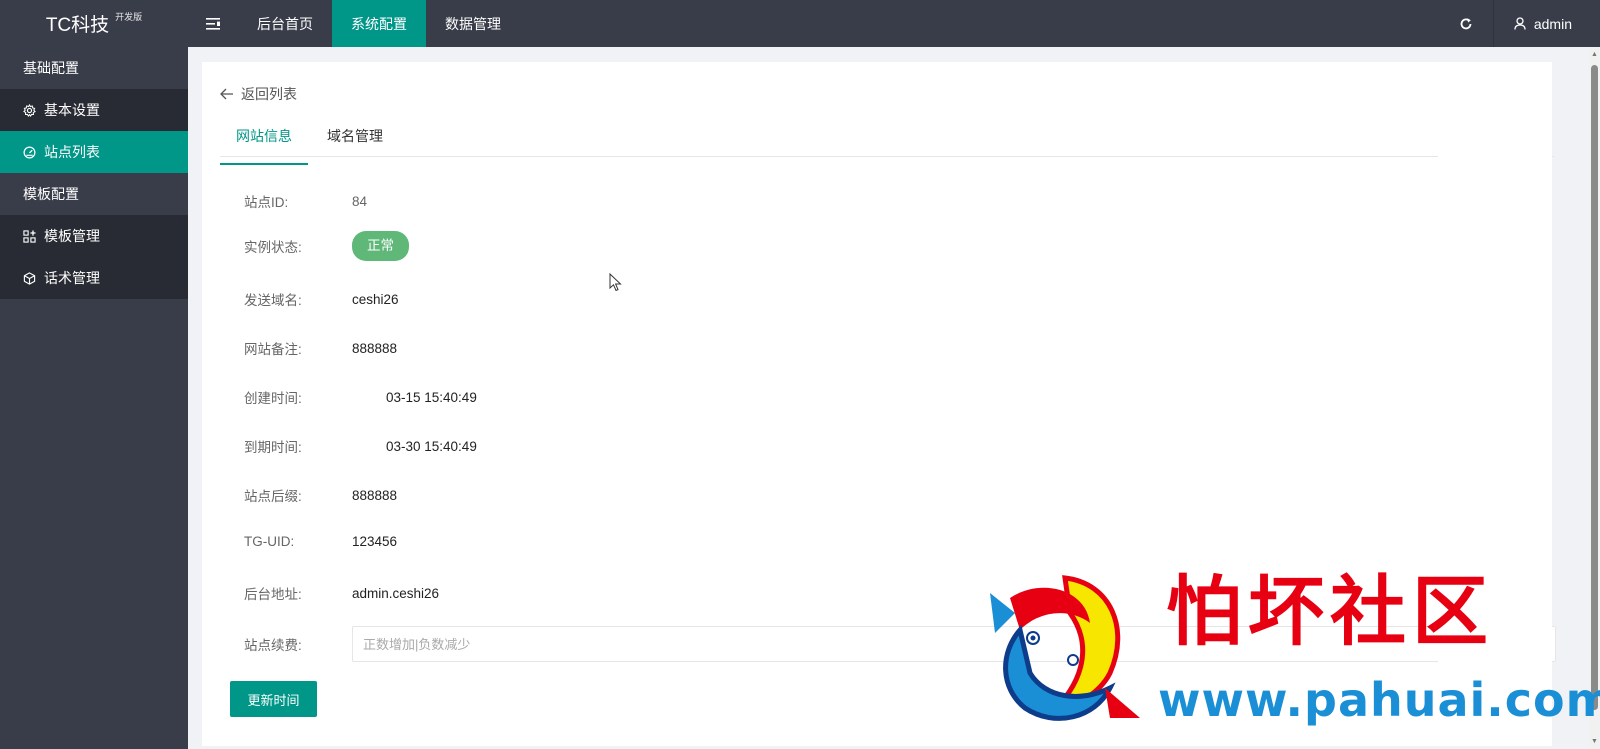 Image resolution: width=1600 pixels, height=749 pixels. Describe the element at coordinates (264, 145) in the screenshot. I see `tab-site-info: 网站信息` at that location.